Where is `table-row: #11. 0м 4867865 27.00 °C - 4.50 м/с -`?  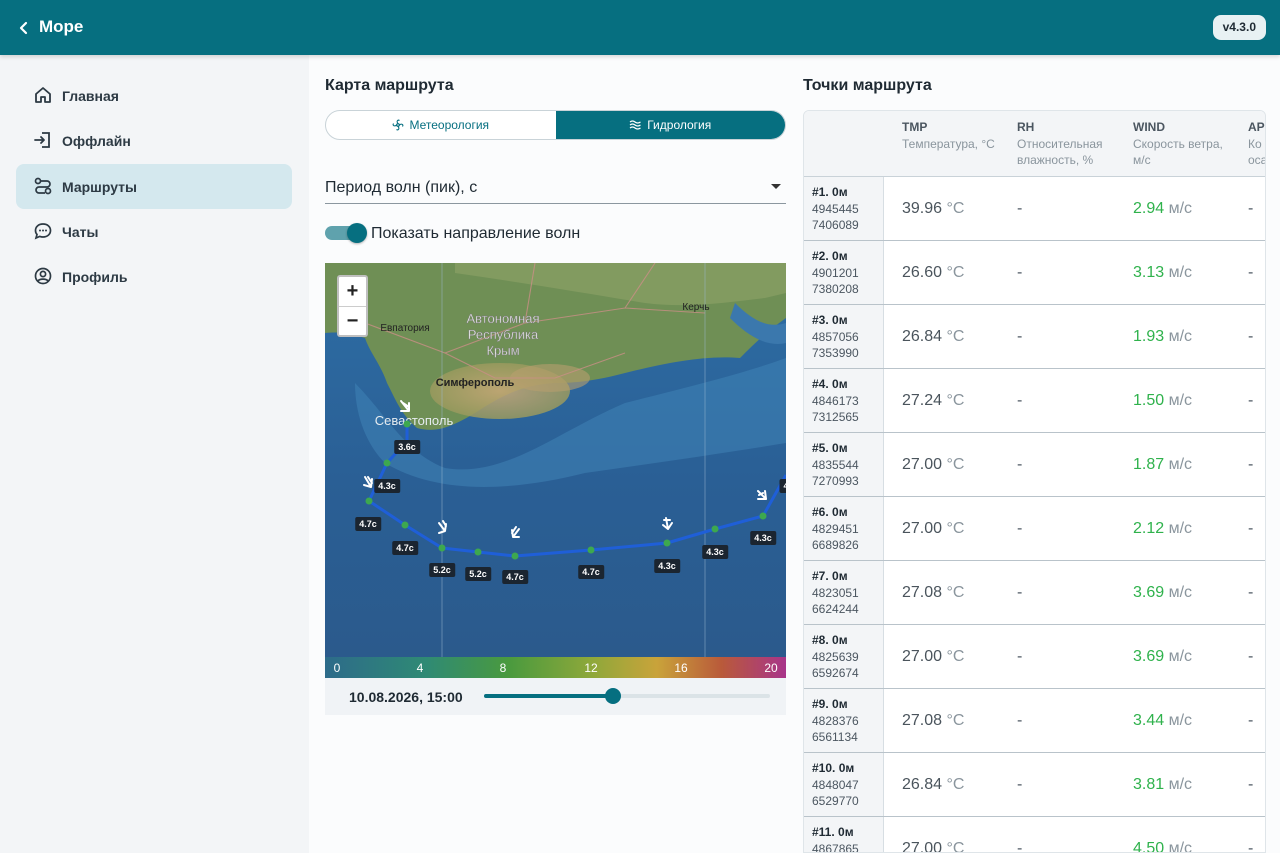 table-row: #11. 0м 4867865 27.00 °C - 4.50 м/с - is located at coordinates (1034, 835).